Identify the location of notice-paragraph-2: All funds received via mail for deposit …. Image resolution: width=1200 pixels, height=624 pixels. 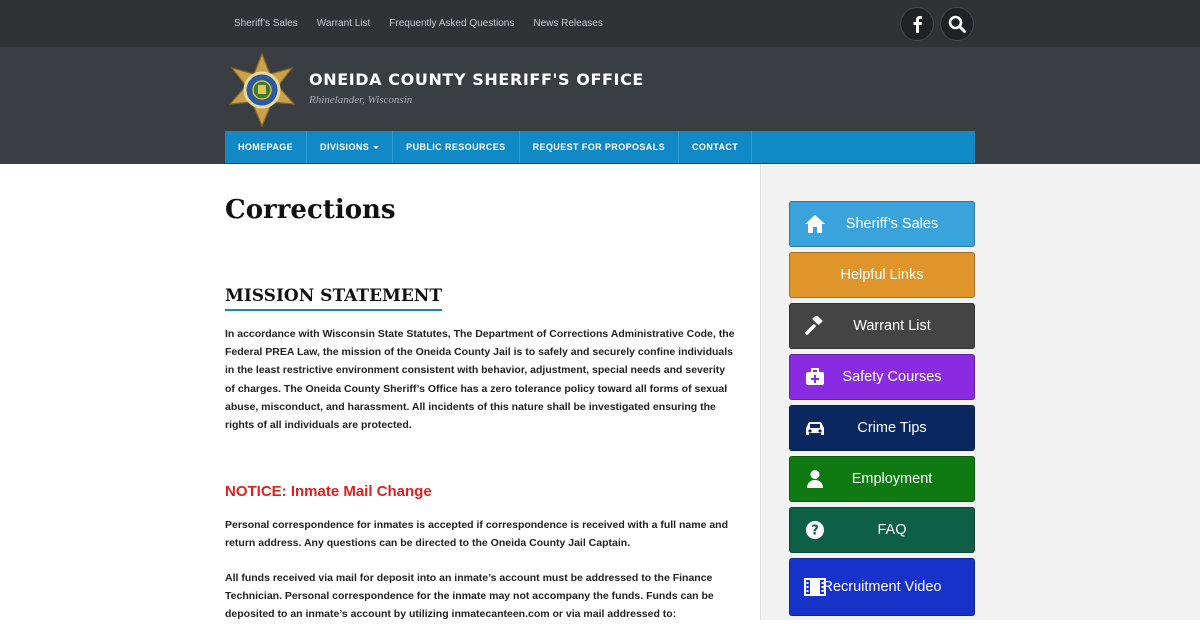
(469, 596).